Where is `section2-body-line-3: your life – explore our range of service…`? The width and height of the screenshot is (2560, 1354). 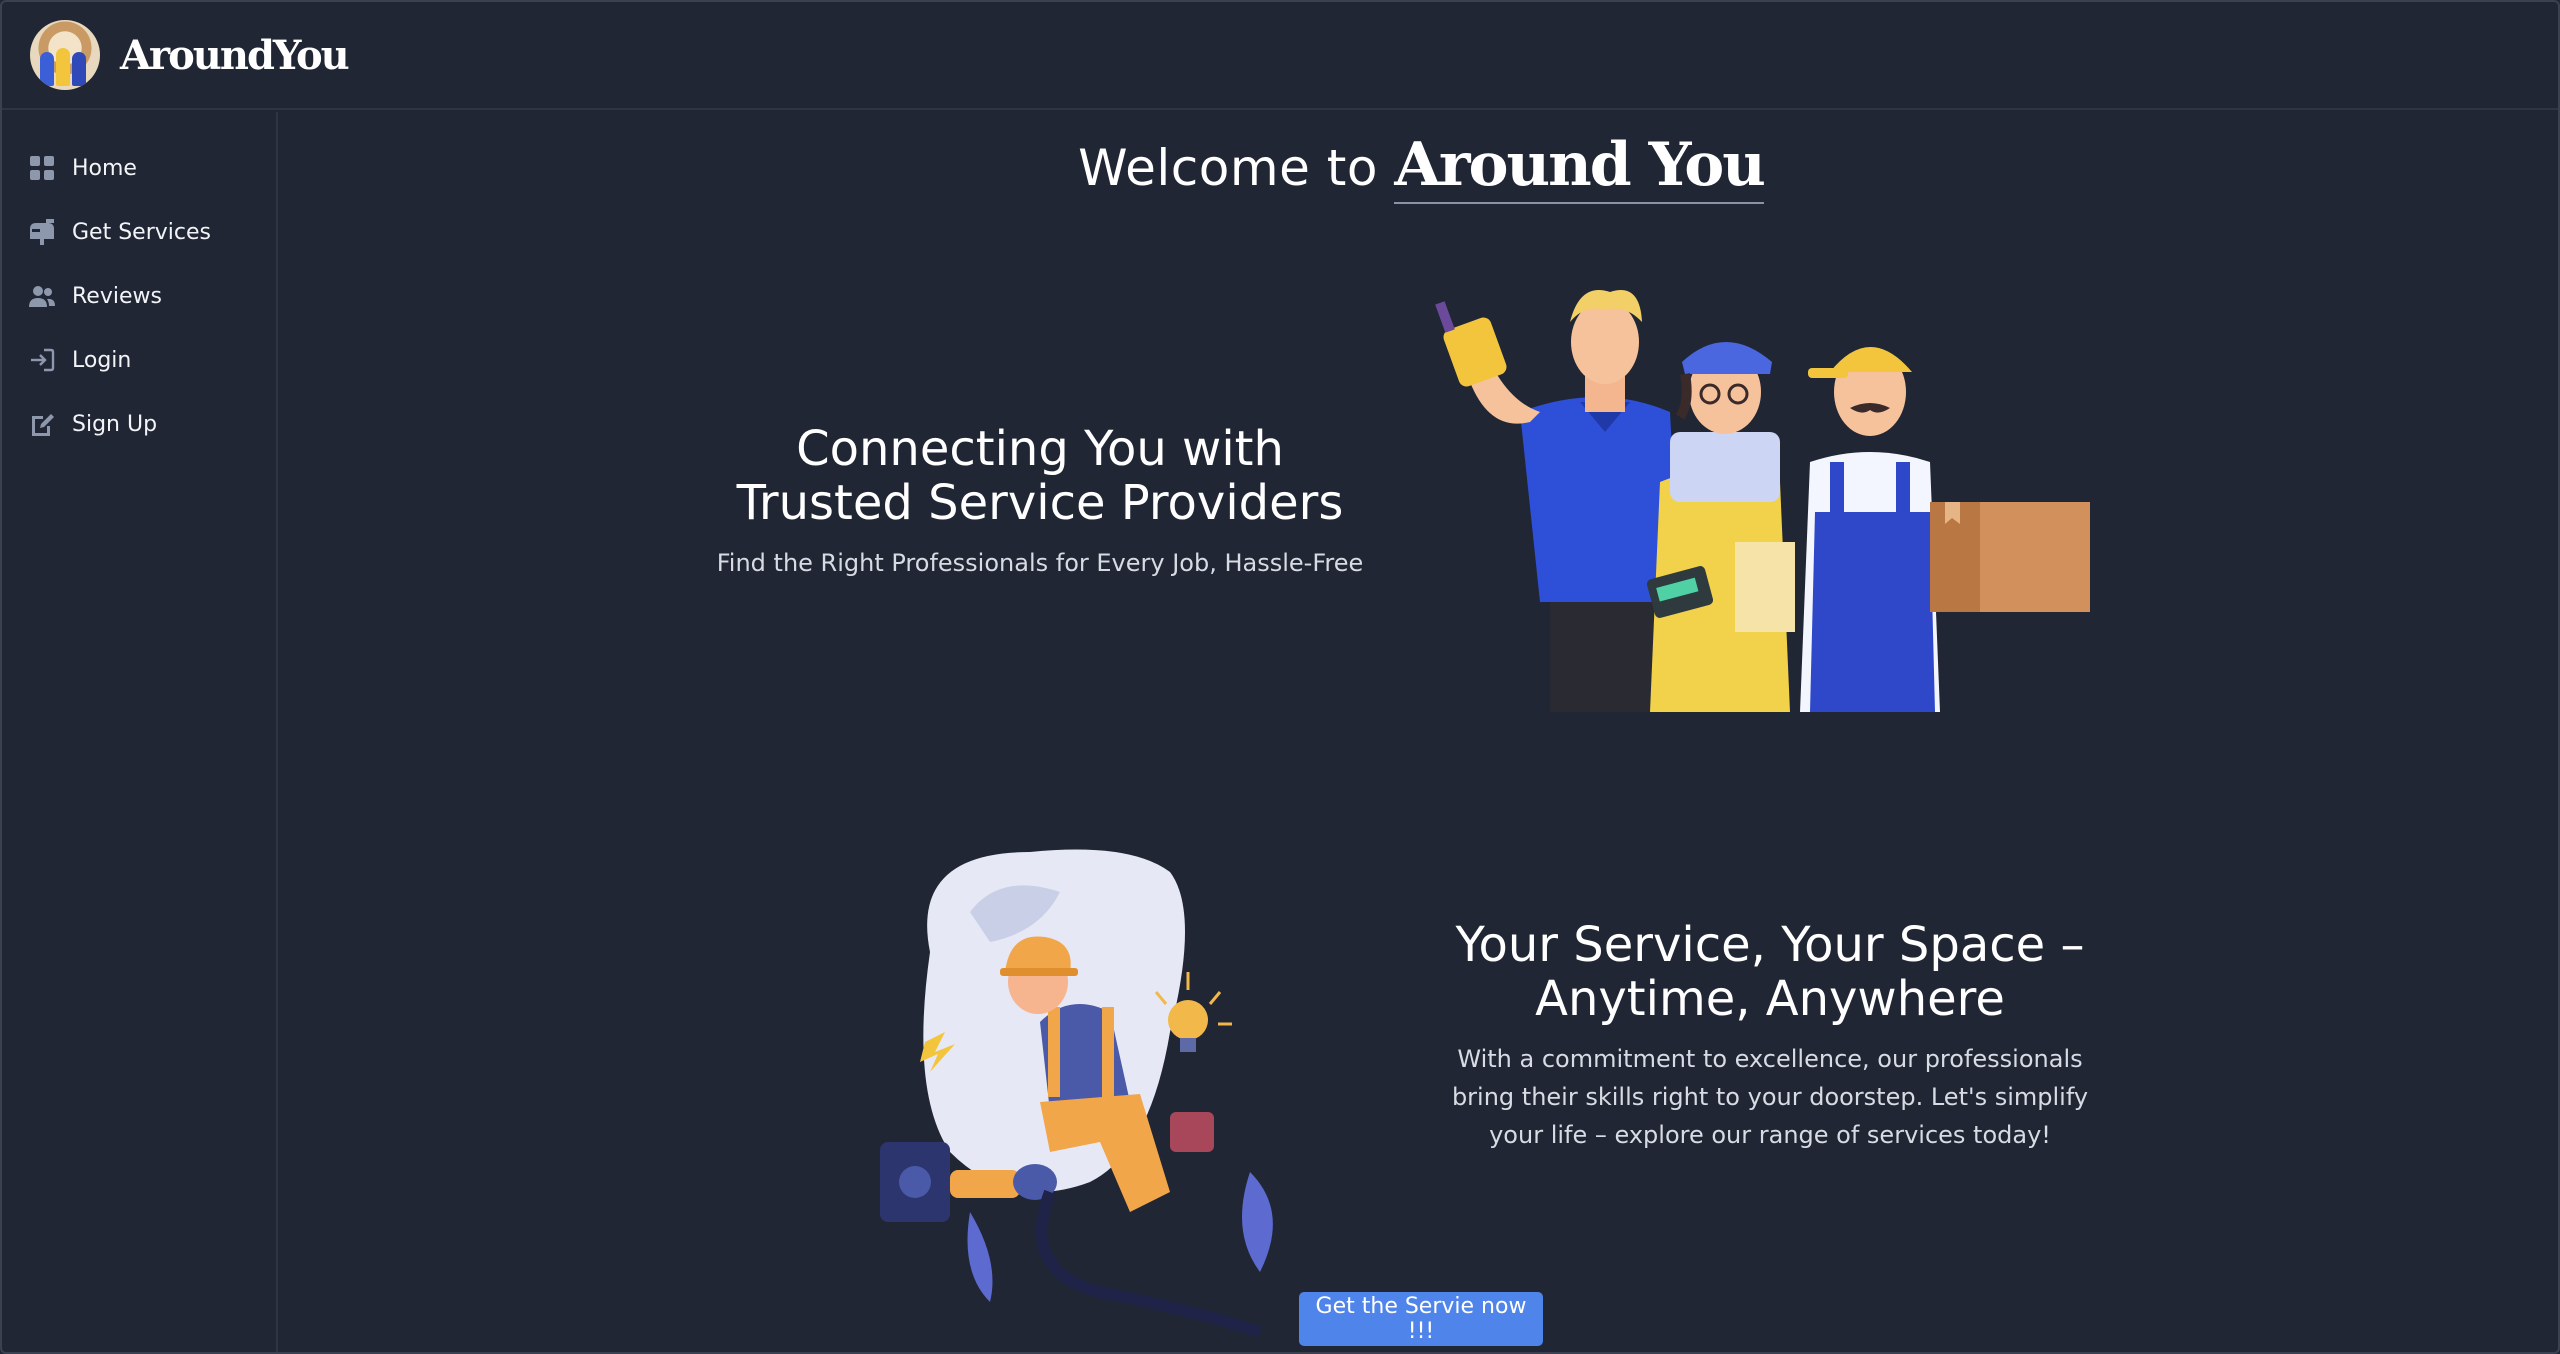
section2-body-line-3: your life – explore our range of service… is located at coordinates (1770, 1135).